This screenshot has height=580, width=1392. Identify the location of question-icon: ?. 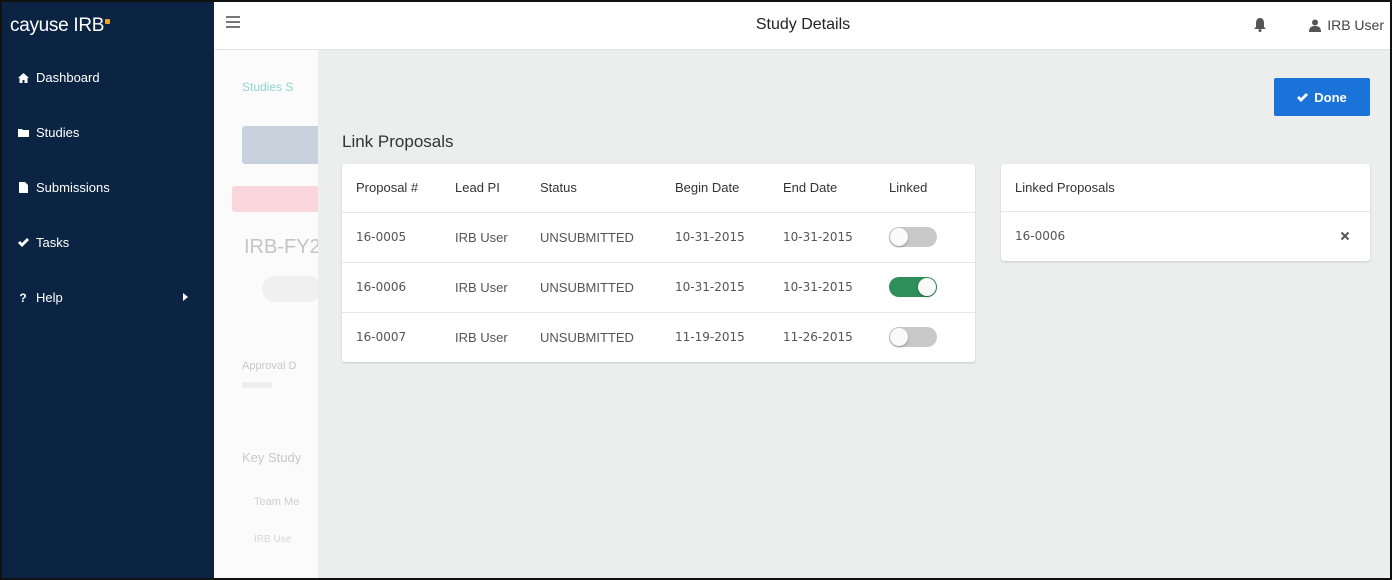
(23, 297).